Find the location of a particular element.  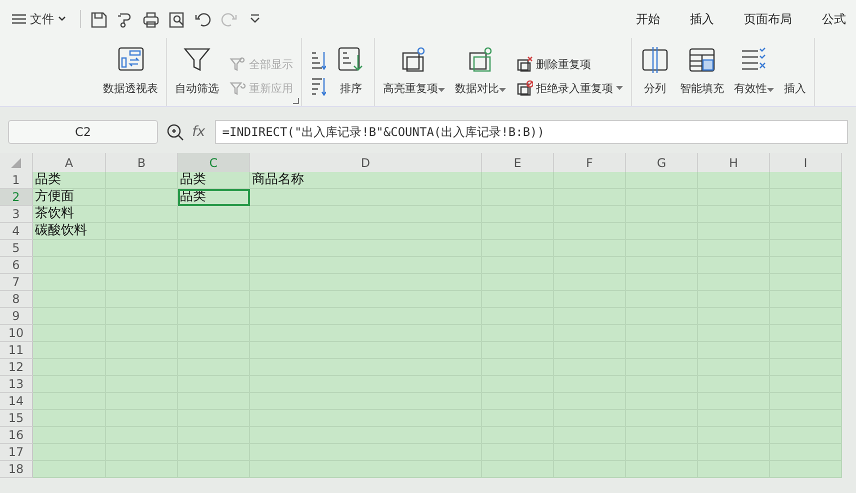

function-label: fx is located at coordinates (199, 132).